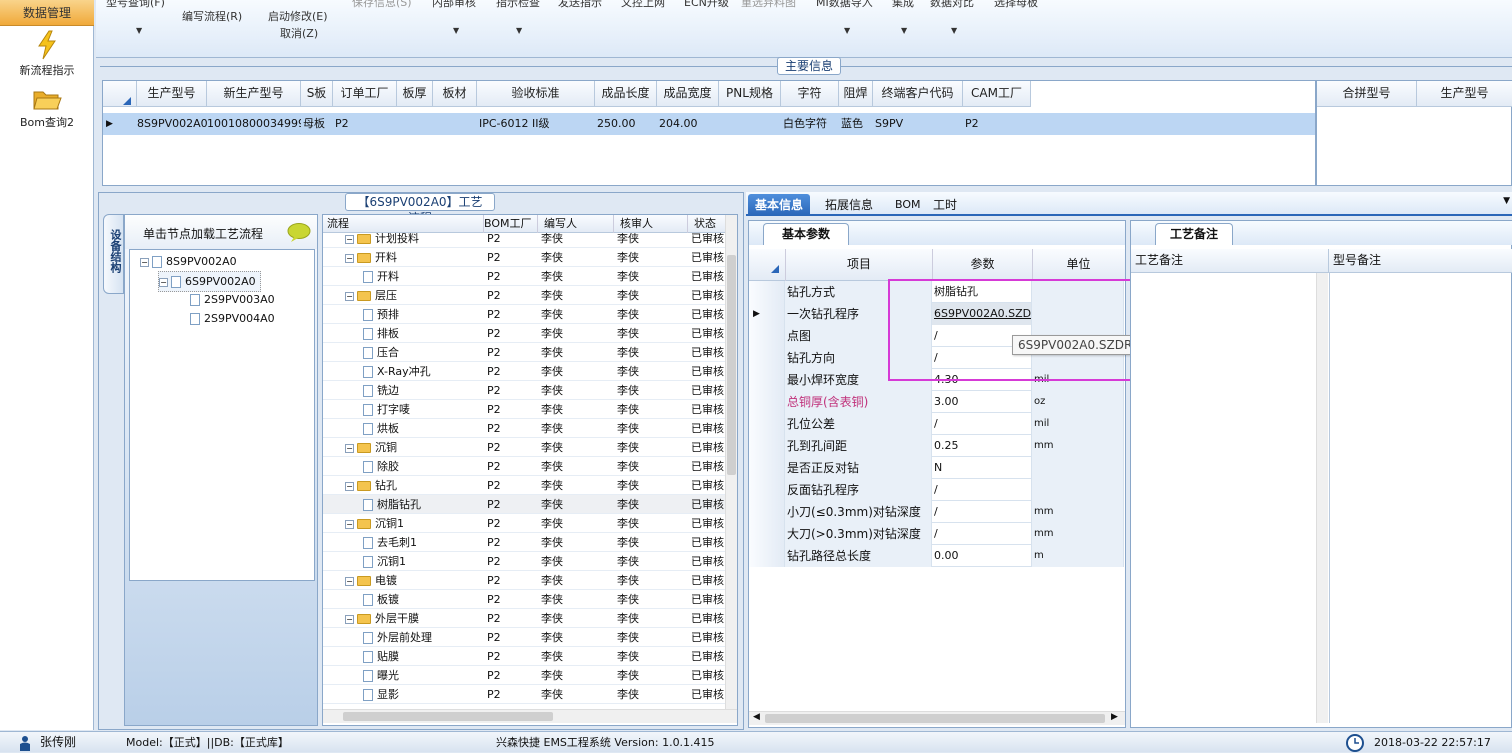 This screenshot has height=753, width=1512. I want to click on flow-row: 沉铜1 P2 李侠 李侠 已审核, so click(525, 561).